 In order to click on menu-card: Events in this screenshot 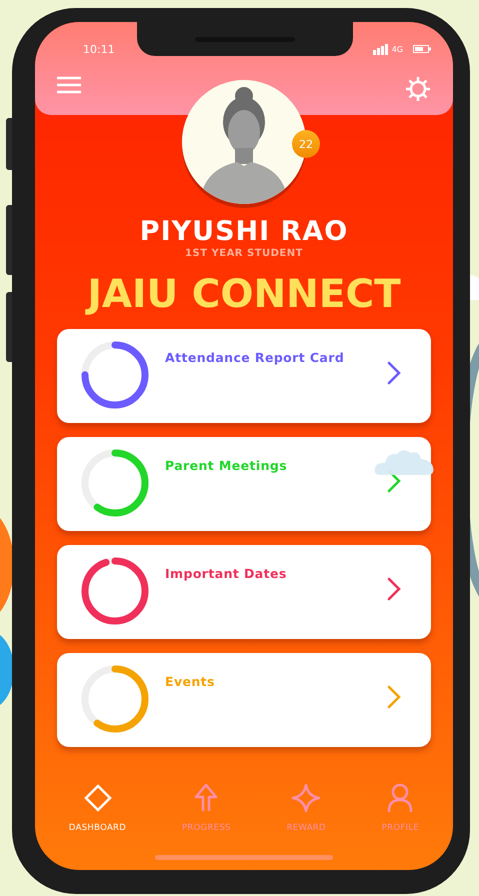, I will do `click(244, 700)`.